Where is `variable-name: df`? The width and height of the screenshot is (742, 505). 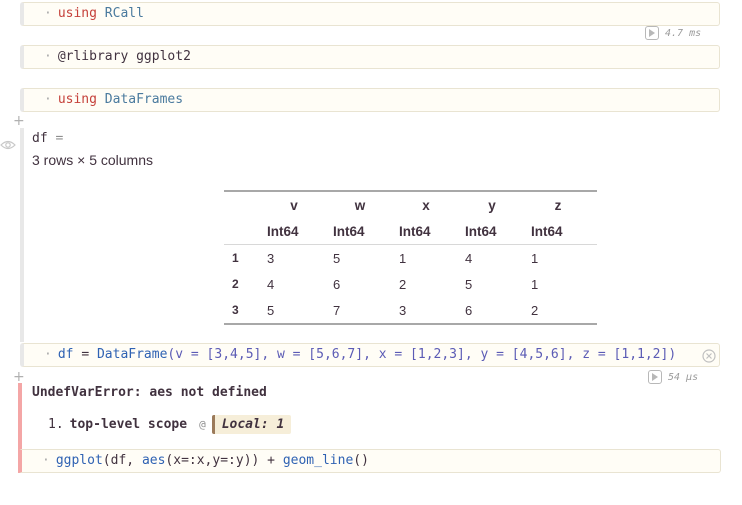 variable-name: df is located at coordinates (40, 138).